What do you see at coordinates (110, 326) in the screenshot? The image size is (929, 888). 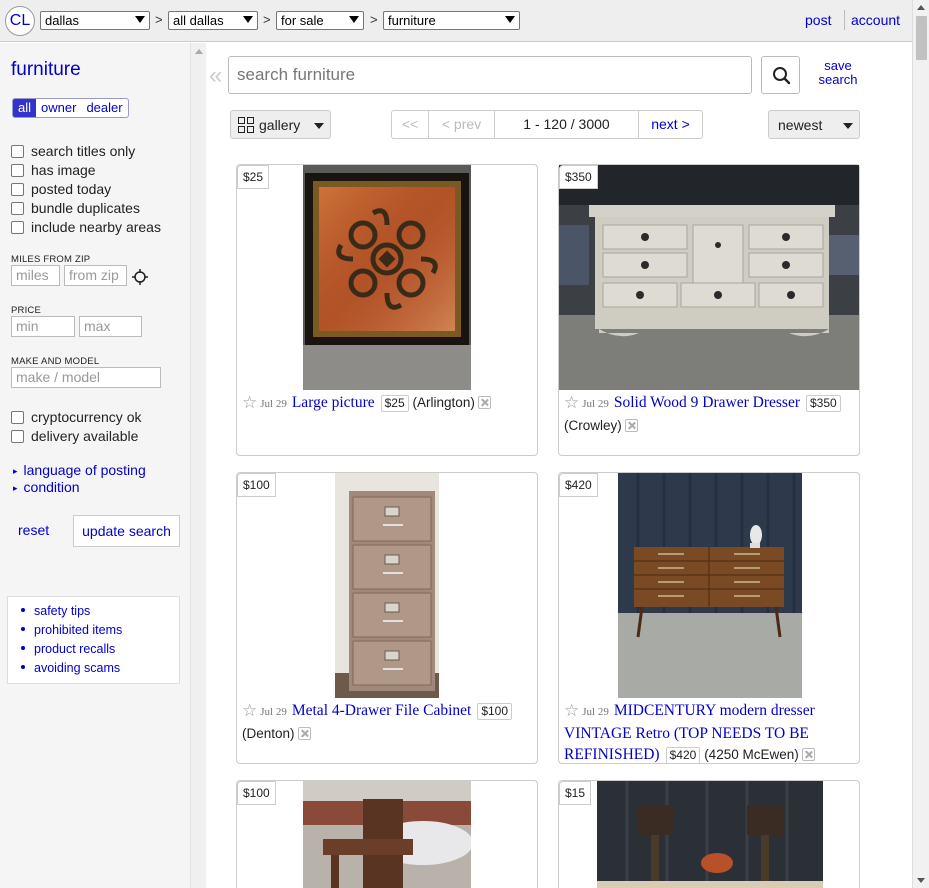 I see `max-price-input: max` at bounding box center [110, 326].